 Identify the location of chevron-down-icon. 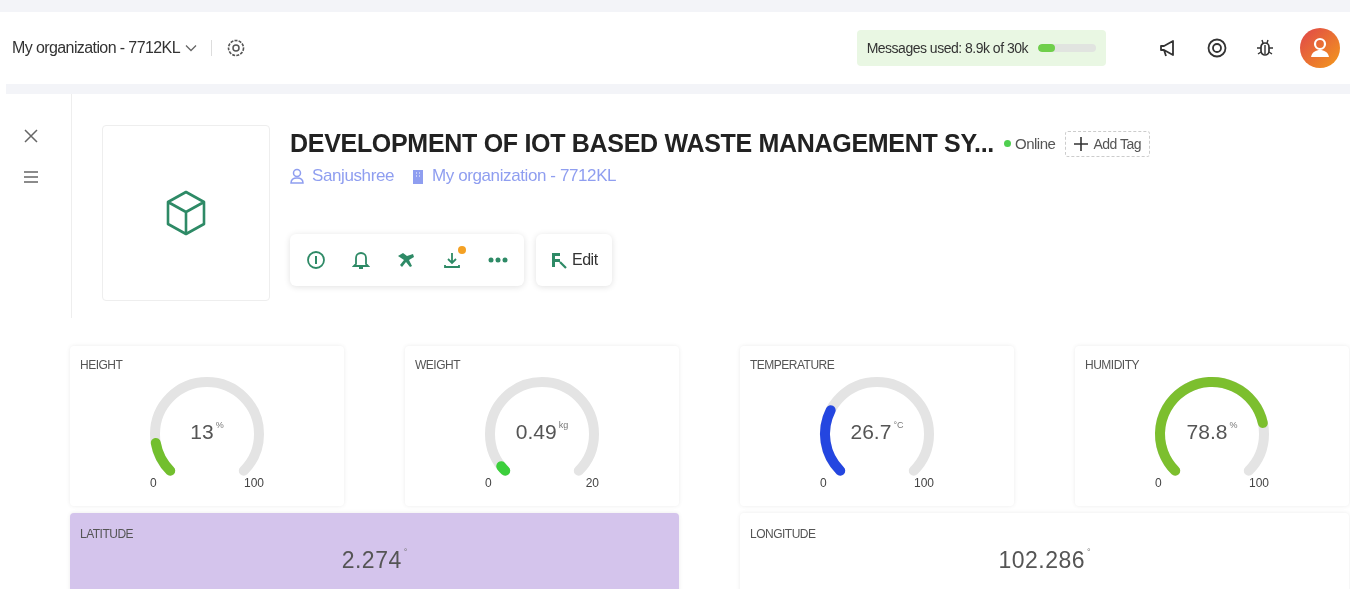
(190, 48).